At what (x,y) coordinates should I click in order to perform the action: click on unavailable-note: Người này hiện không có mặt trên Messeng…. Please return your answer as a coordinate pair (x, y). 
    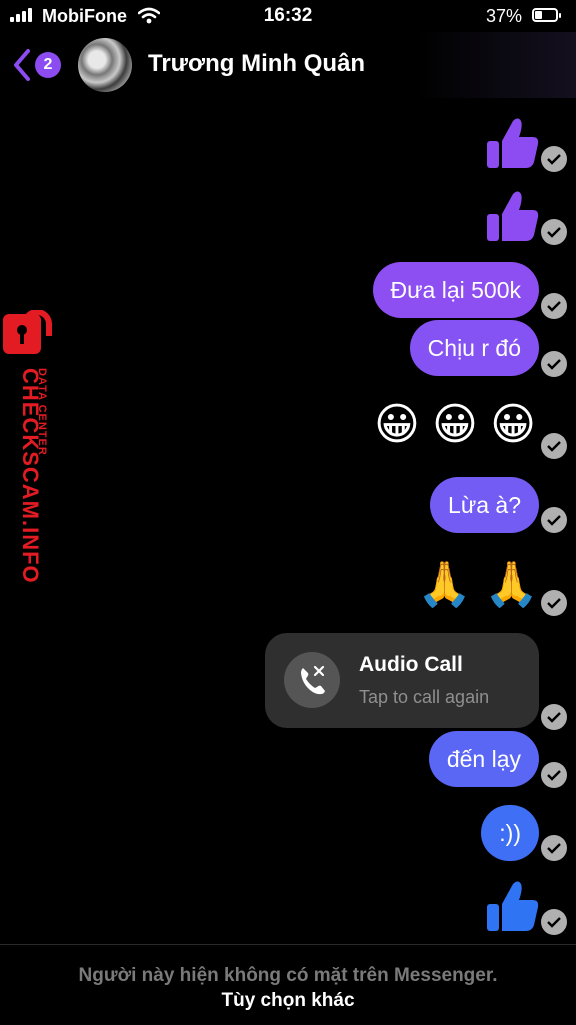
    Looking at the image, I should click on (288, 975).